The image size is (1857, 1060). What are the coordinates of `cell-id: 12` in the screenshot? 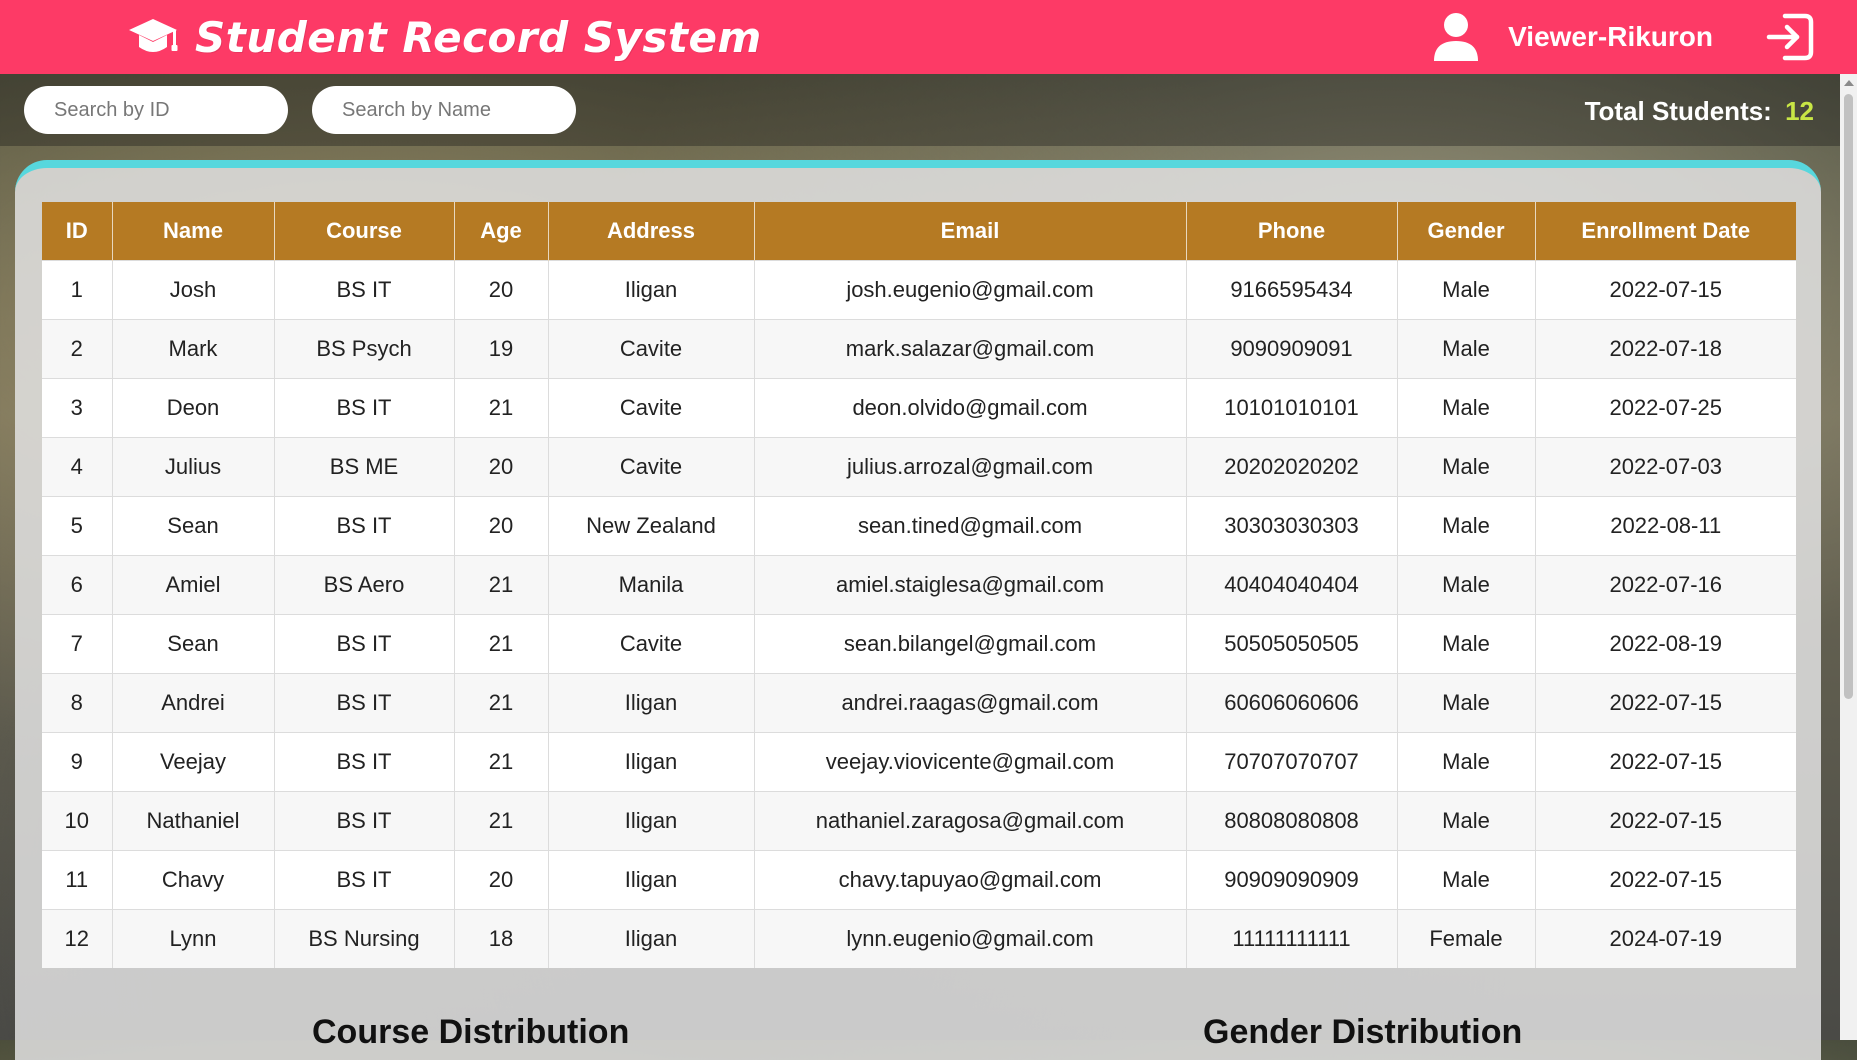 It's located at (77, 938).